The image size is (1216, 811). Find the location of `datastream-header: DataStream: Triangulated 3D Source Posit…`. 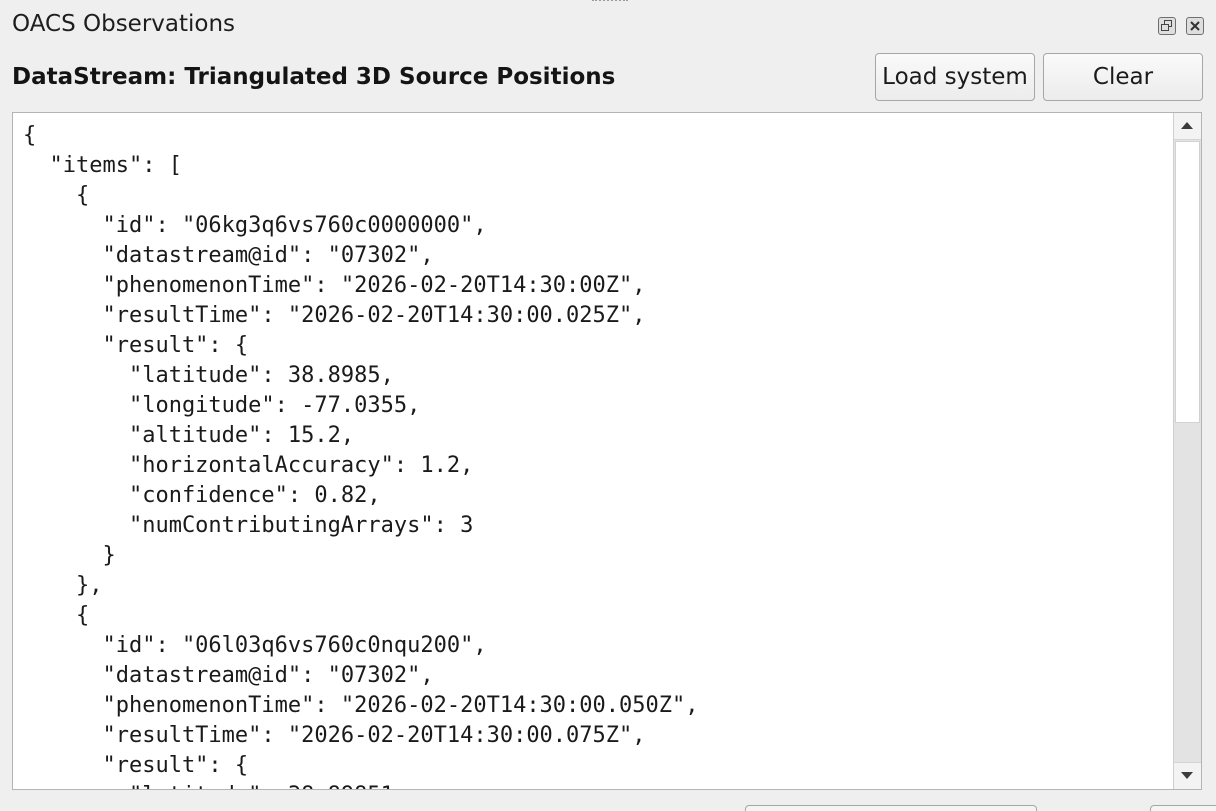

datastream-header: DataStream: Triangulated 3D Source Posit… is located at coordinates (608, 80).